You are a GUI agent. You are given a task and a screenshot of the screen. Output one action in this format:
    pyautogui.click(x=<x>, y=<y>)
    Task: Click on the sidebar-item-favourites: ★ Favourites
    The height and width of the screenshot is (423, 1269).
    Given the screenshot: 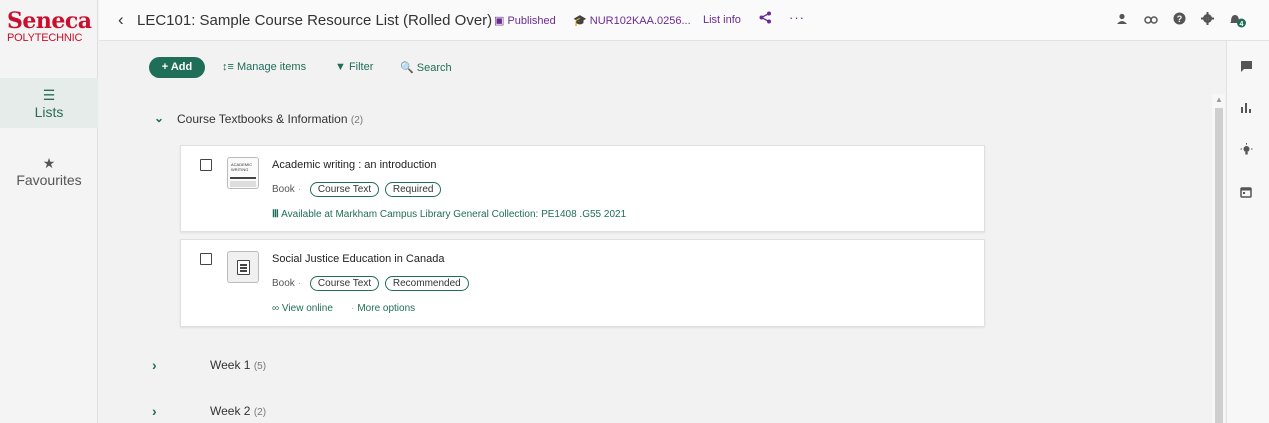 What is the action you would take?
    pyautogui.click(x=49, y=172)
    